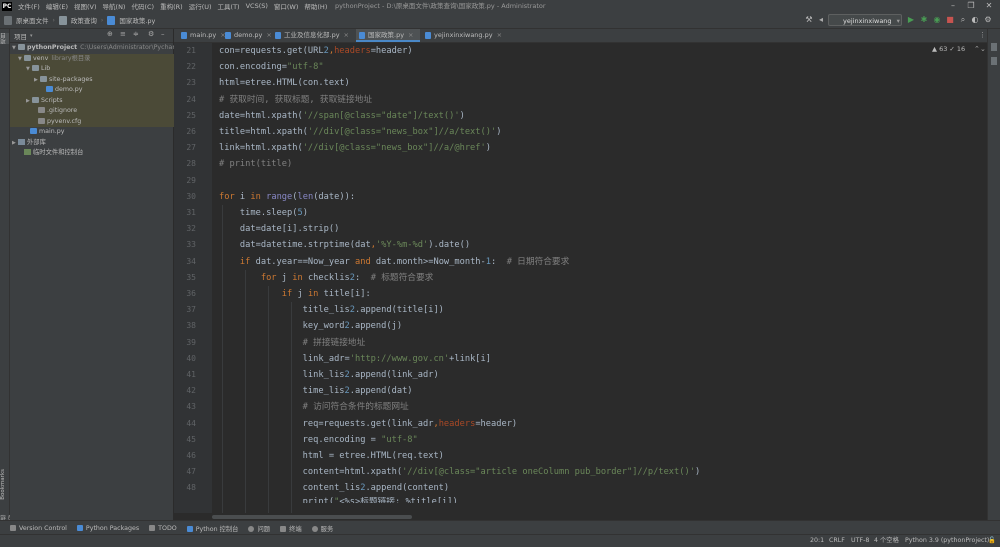  Describe the element at coordinates (171, 6) in the screenshot. I see `menu-refactor: 重构(R)` at that location.